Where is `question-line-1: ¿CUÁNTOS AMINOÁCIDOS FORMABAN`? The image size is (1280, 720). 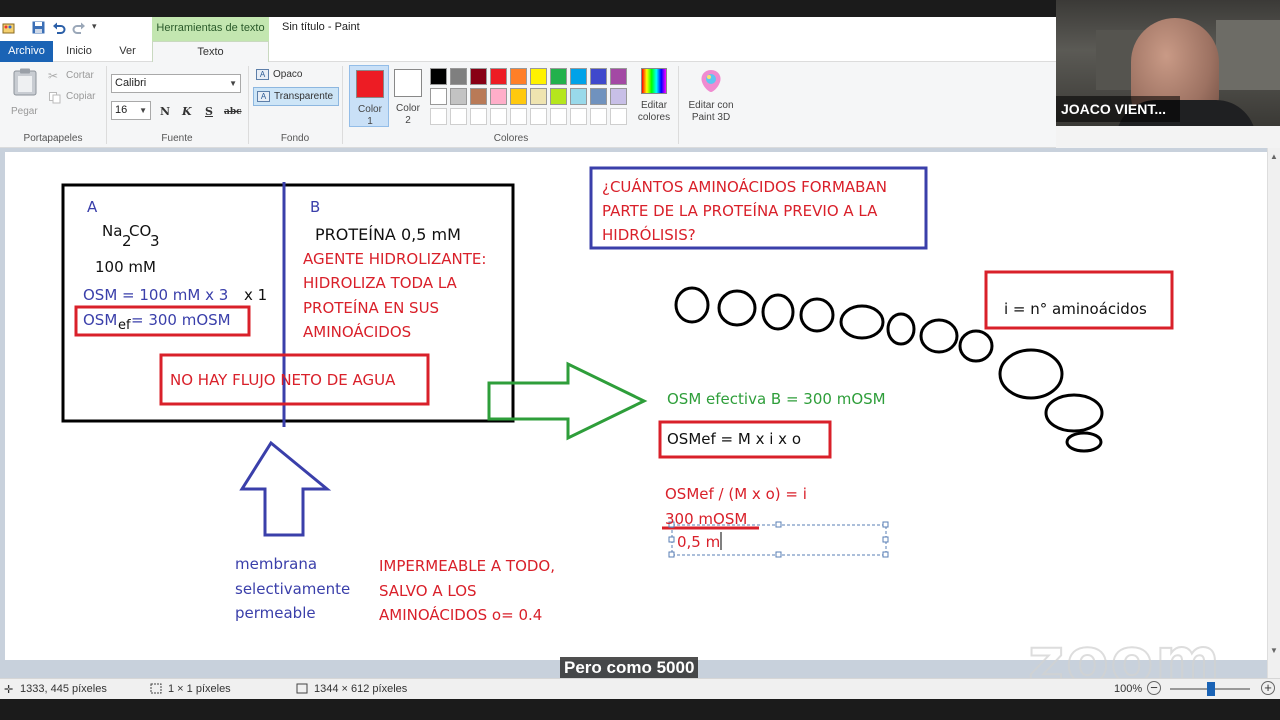 question-line-1: ¿CUÁNTOS AMINOÁCIDOS FORMABAN is located at coordinates (744, 187).